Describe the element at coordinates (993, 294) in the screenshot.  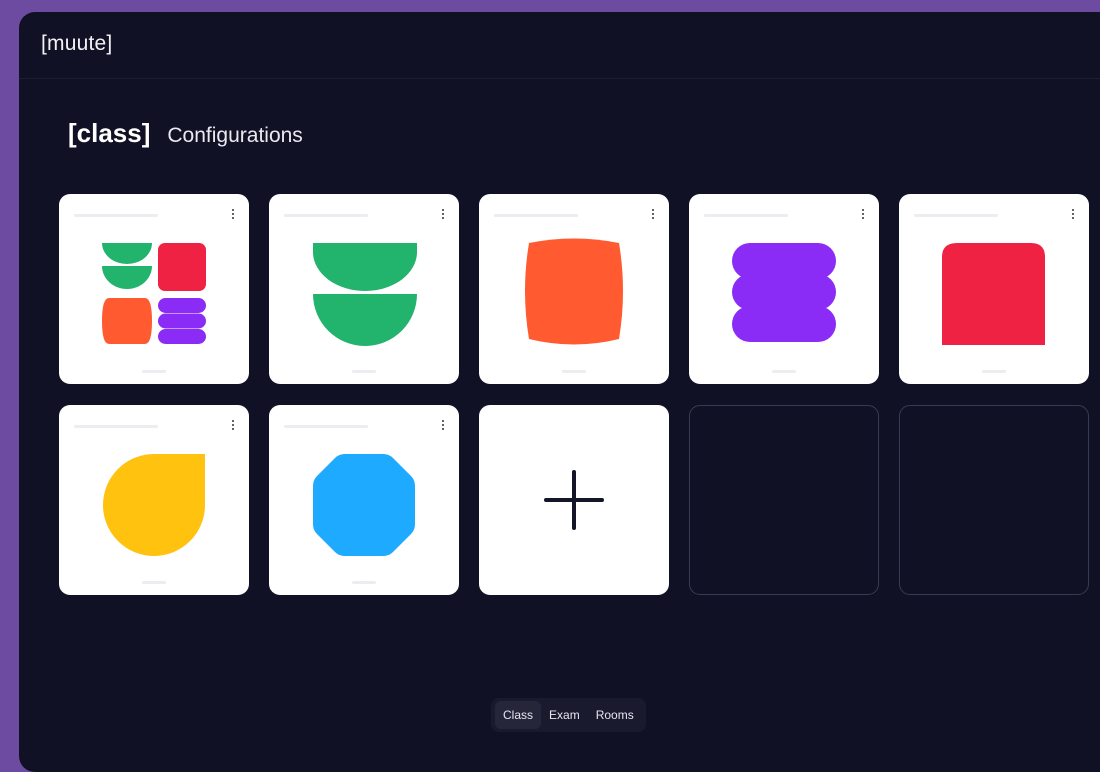
I see `red-square-icon` at that location.